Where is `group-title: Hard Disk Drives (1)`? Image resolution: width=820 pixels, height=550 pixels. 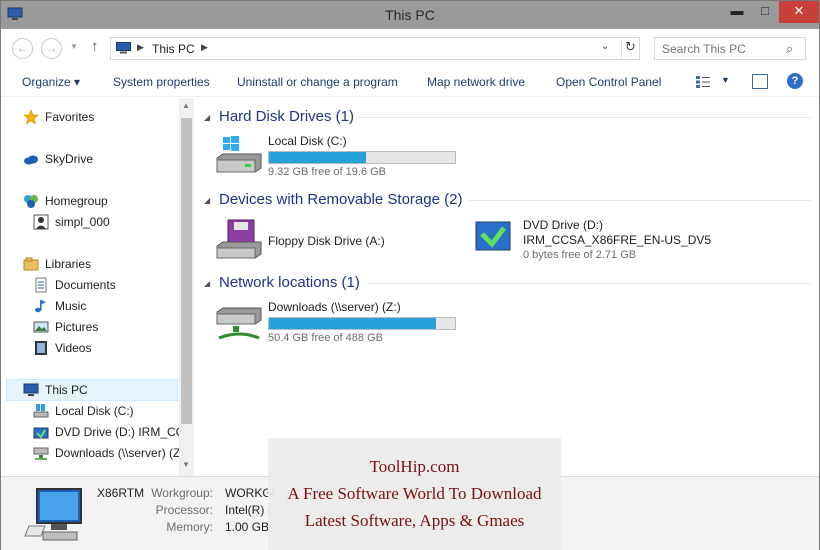 group-title: Hard Disk Drives (1) is located at coordinates (287, 116).